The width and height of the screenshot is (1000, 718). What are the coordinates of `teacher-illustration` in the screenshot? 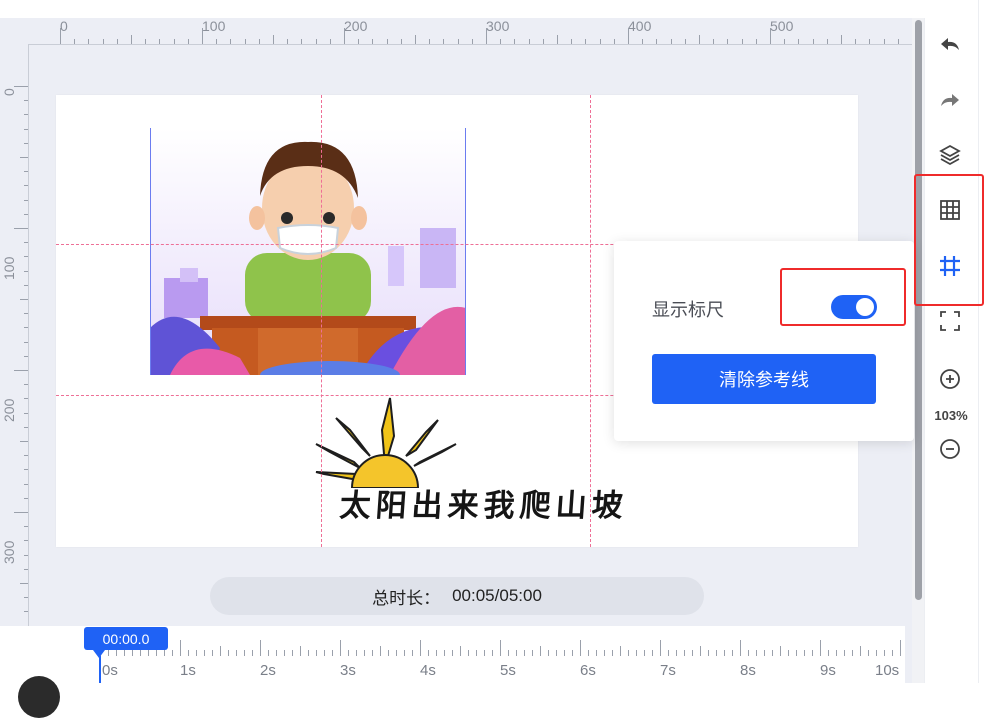 It's located at (308, 251).